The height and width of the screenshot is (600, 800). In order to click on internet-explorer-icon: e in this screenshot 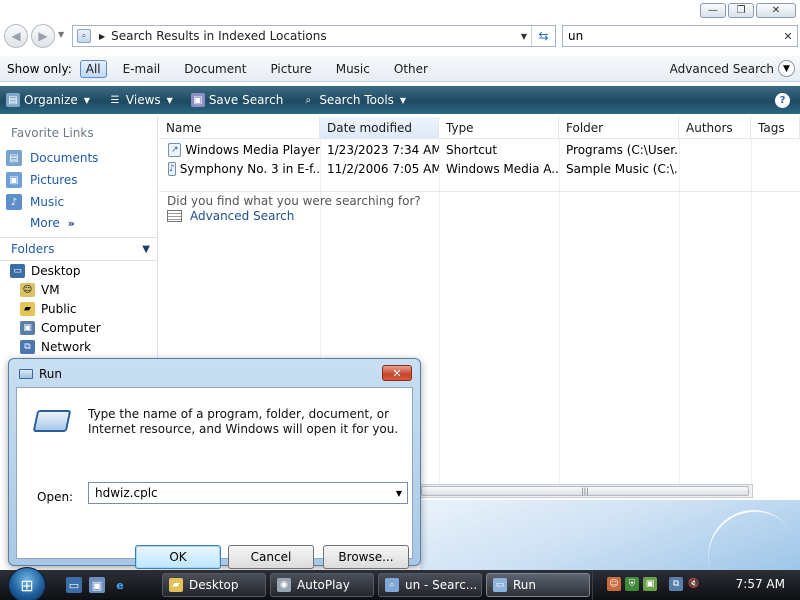, I will do `click(120, 585)`.